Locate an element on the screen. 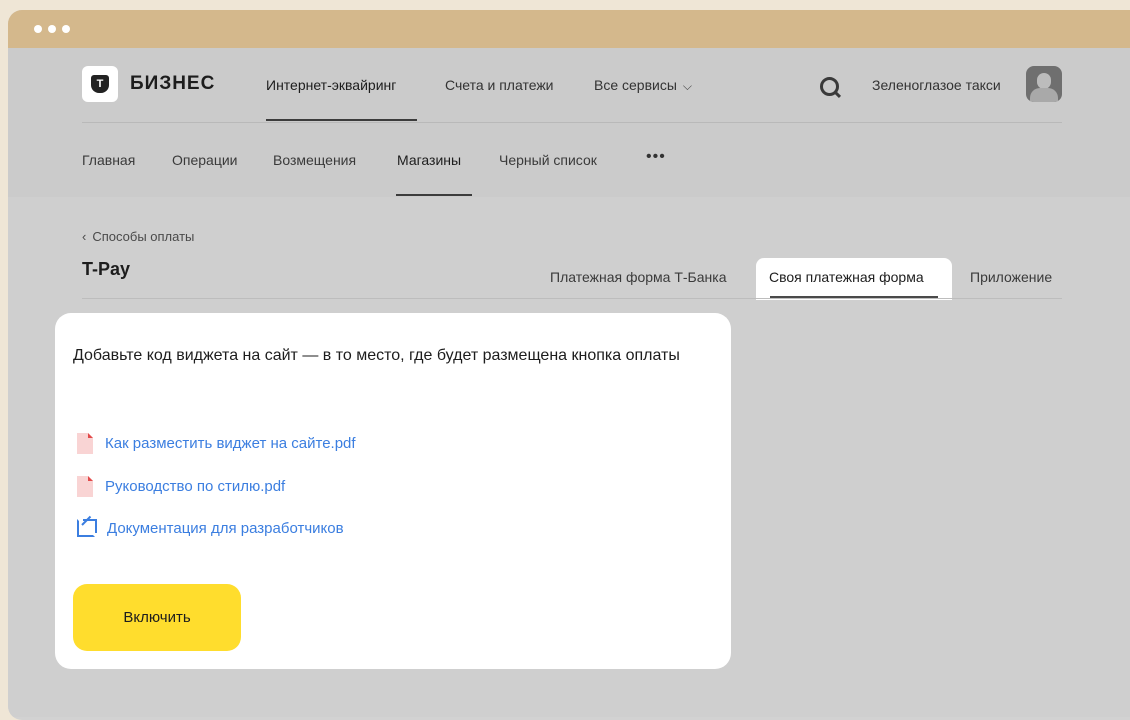 The height and width of the screenshot is (720, 1130). avatar-head is located at coordinates (1044, 81).